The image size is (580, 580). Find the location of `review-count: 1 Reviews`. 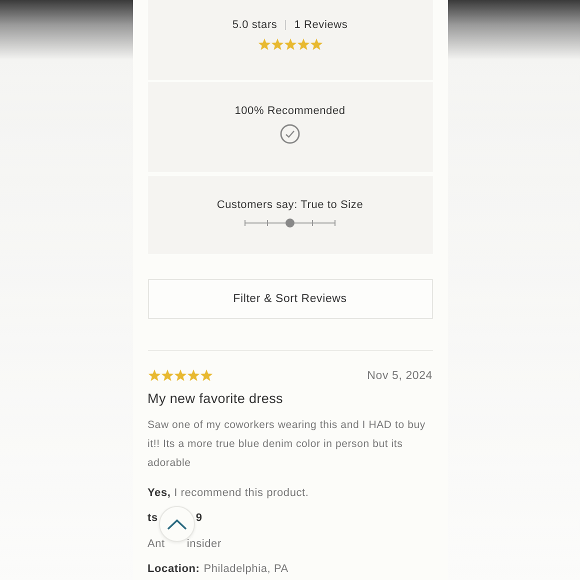

review-count: 1 Reviews is located at coordinates (321, 25).